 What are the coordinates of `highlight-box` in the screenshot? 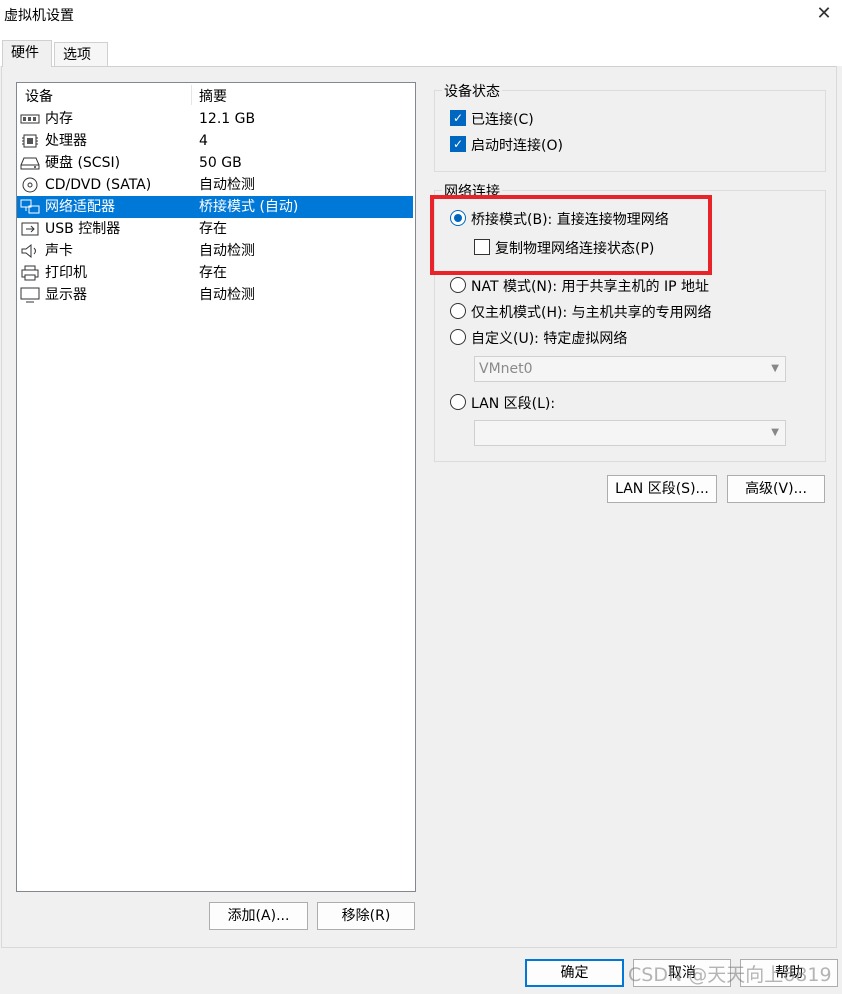 It's located at (571, 235).